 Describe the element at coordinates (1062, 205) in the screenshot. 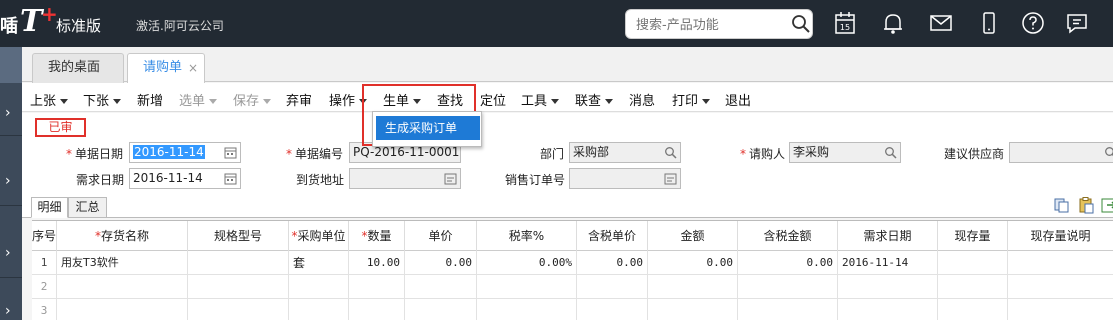

I see `copy-row-icon` at that location.